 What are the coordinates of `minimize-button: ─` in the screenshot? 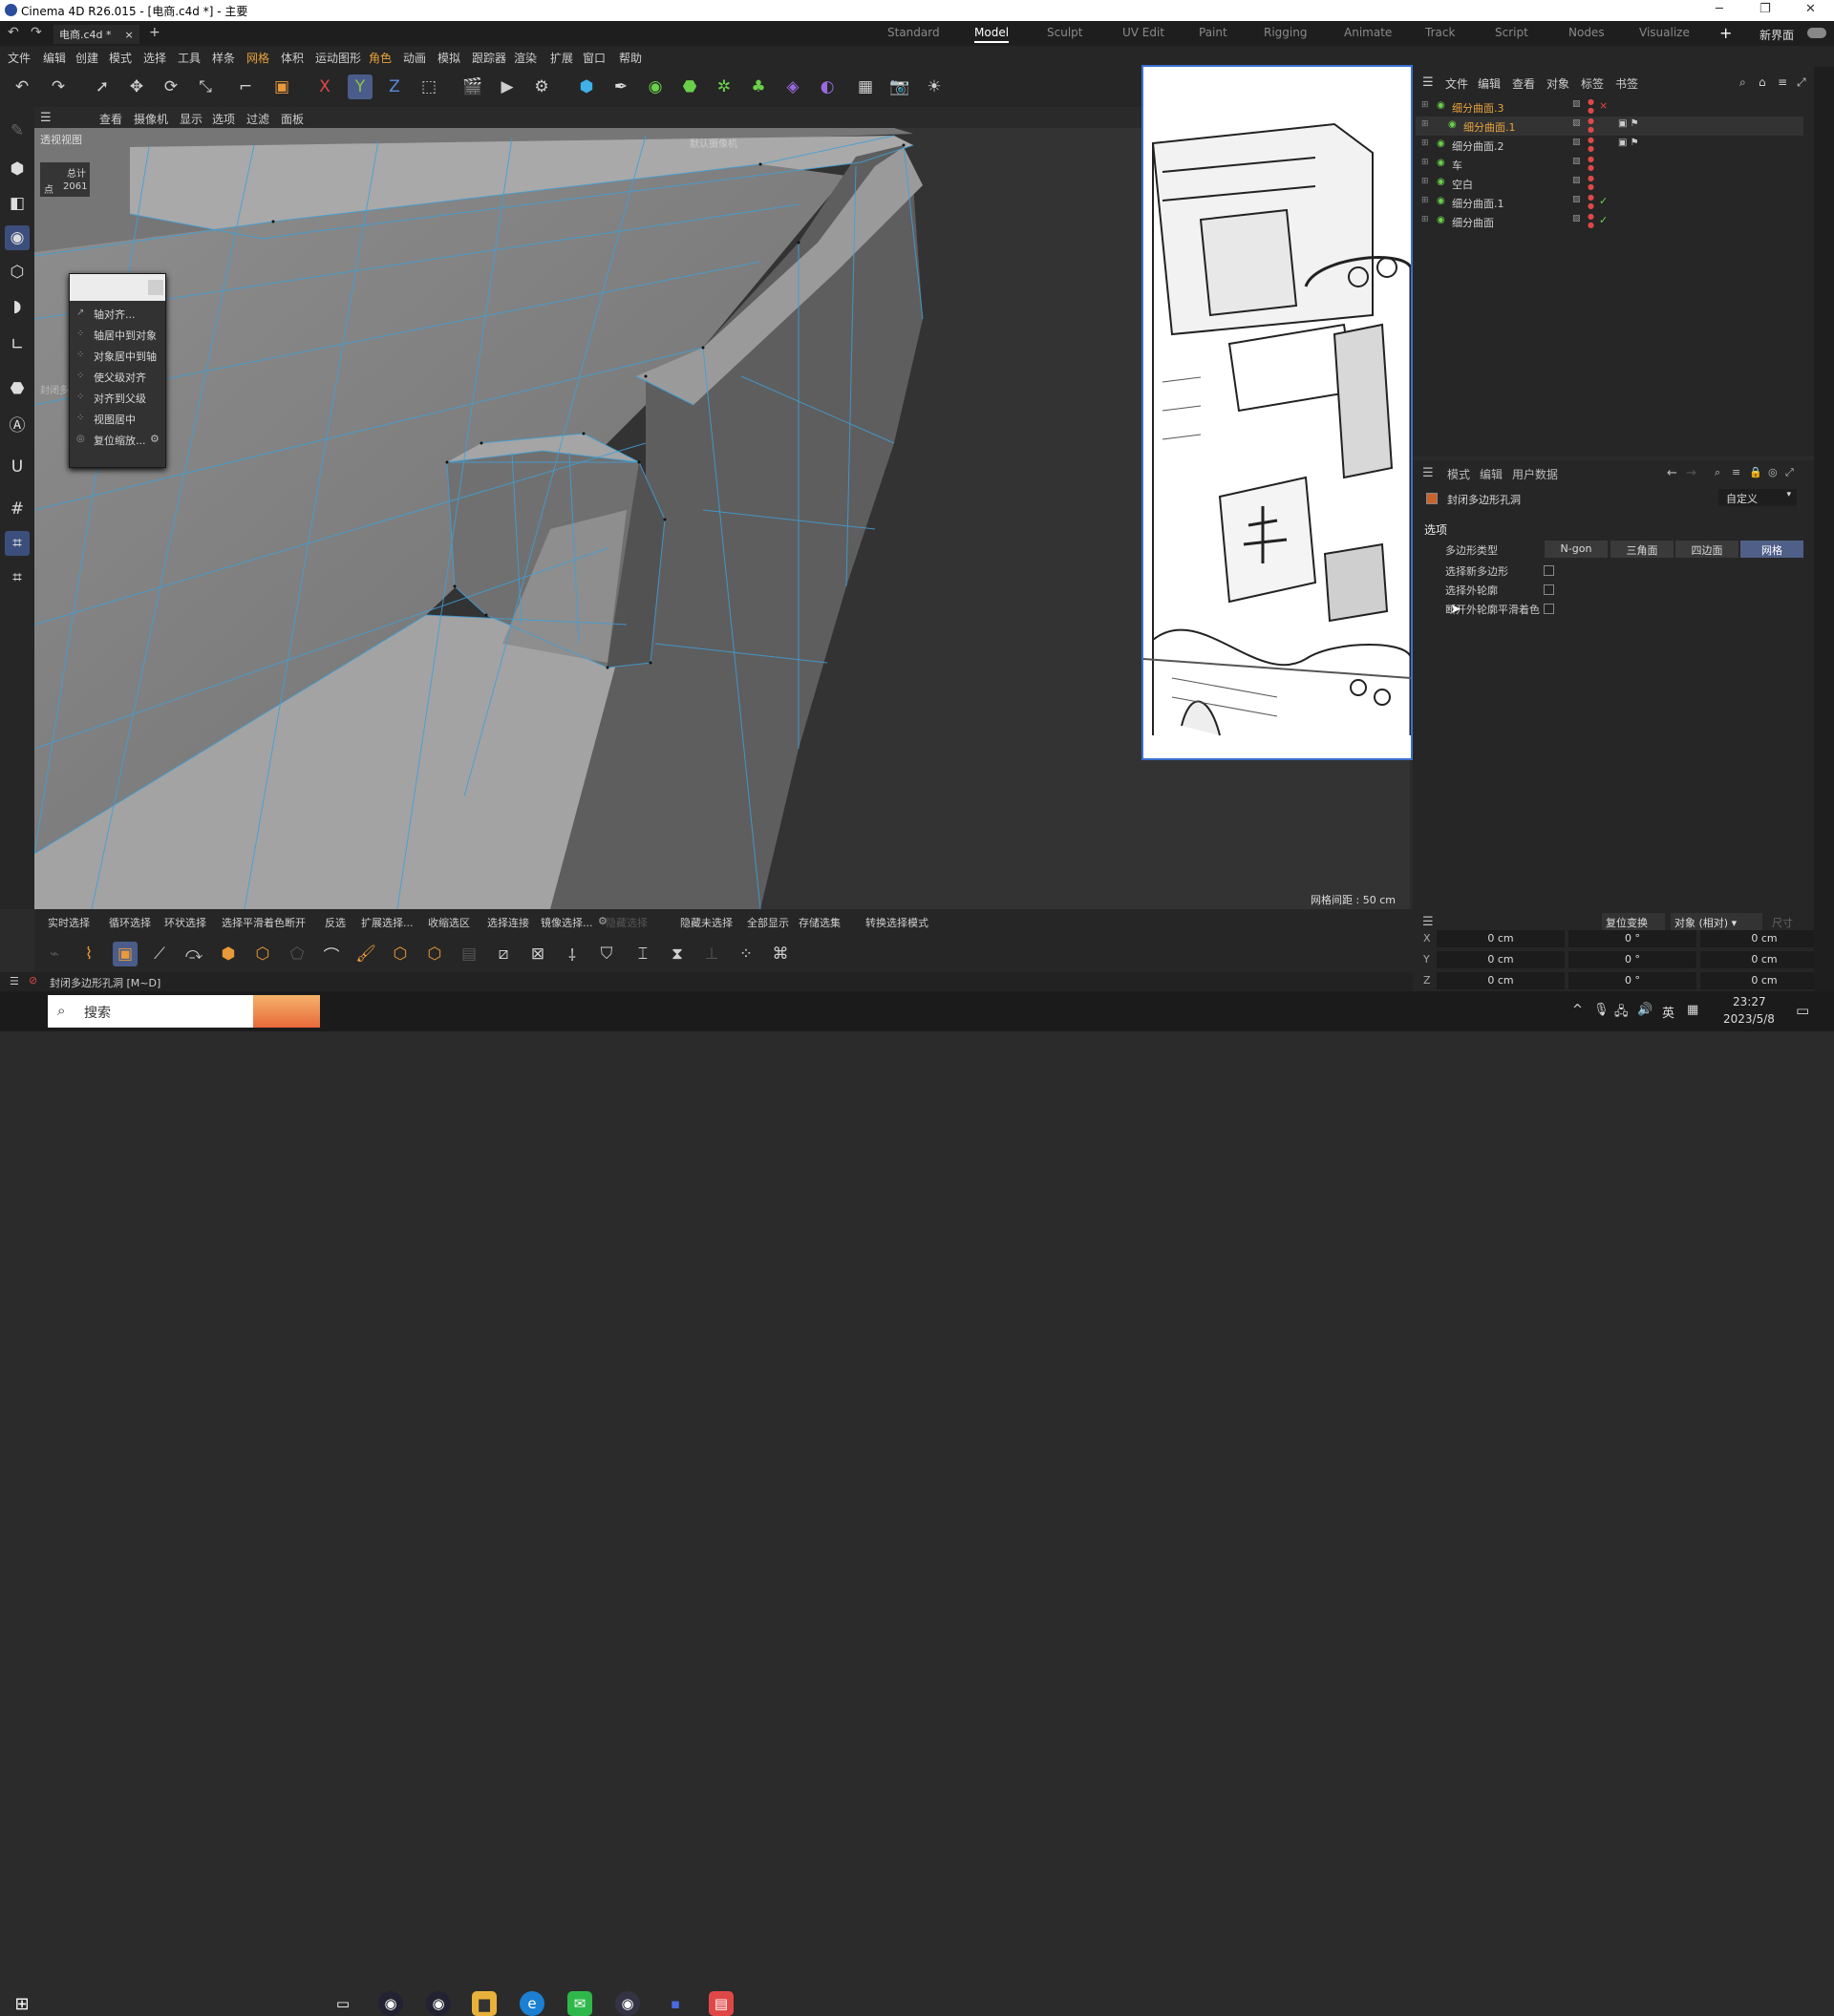 It's located at (1720, 9).